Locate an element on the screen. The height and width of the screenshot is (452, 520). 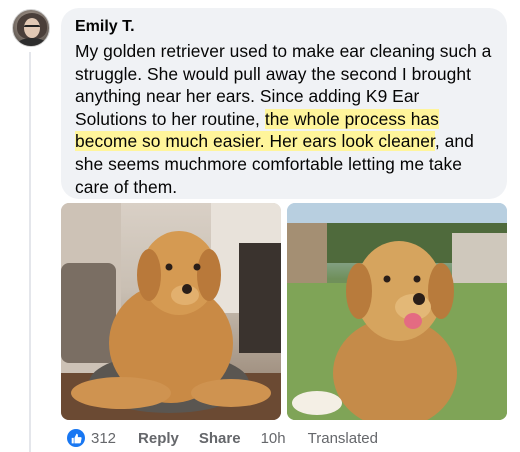
timestamp: 10h is located at coordinates (273, 438).